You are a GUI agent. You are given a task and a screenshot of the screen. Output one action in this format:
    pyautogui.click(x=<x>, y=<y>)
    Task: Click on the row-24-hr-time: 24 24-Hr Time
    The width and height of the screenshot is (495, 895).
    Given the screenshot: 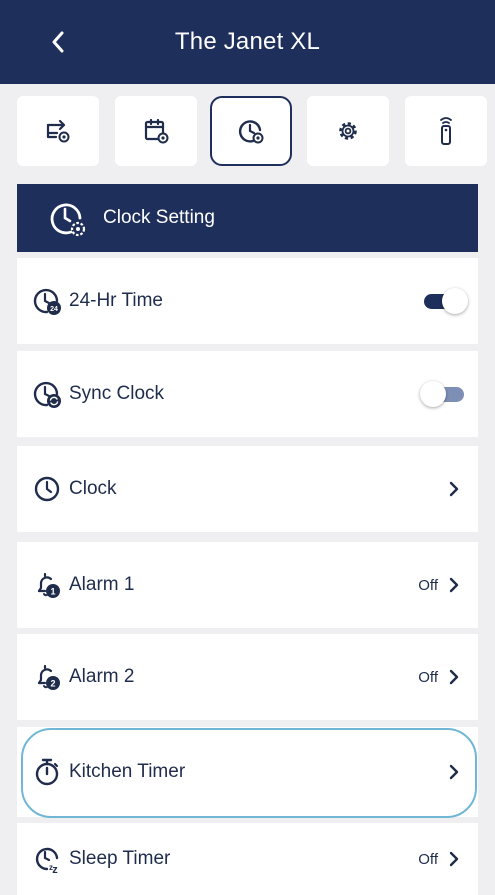 What is the action you would take?
    pyautogui.click(x=247, y=301)
    